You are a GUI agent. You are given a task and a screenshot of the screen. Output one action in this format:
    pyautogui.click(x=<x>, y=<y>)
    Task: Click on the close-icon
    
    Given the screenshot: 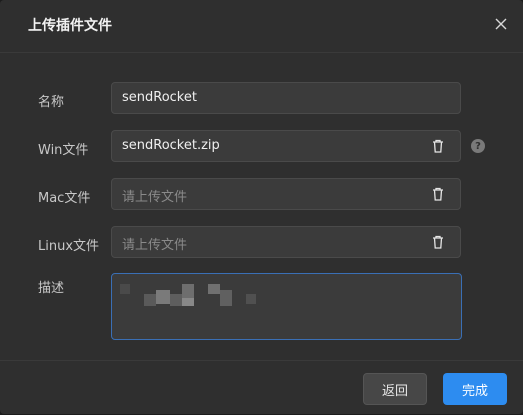 What is the action you would take?
    pyautogui.click(x=501, y=24)
    